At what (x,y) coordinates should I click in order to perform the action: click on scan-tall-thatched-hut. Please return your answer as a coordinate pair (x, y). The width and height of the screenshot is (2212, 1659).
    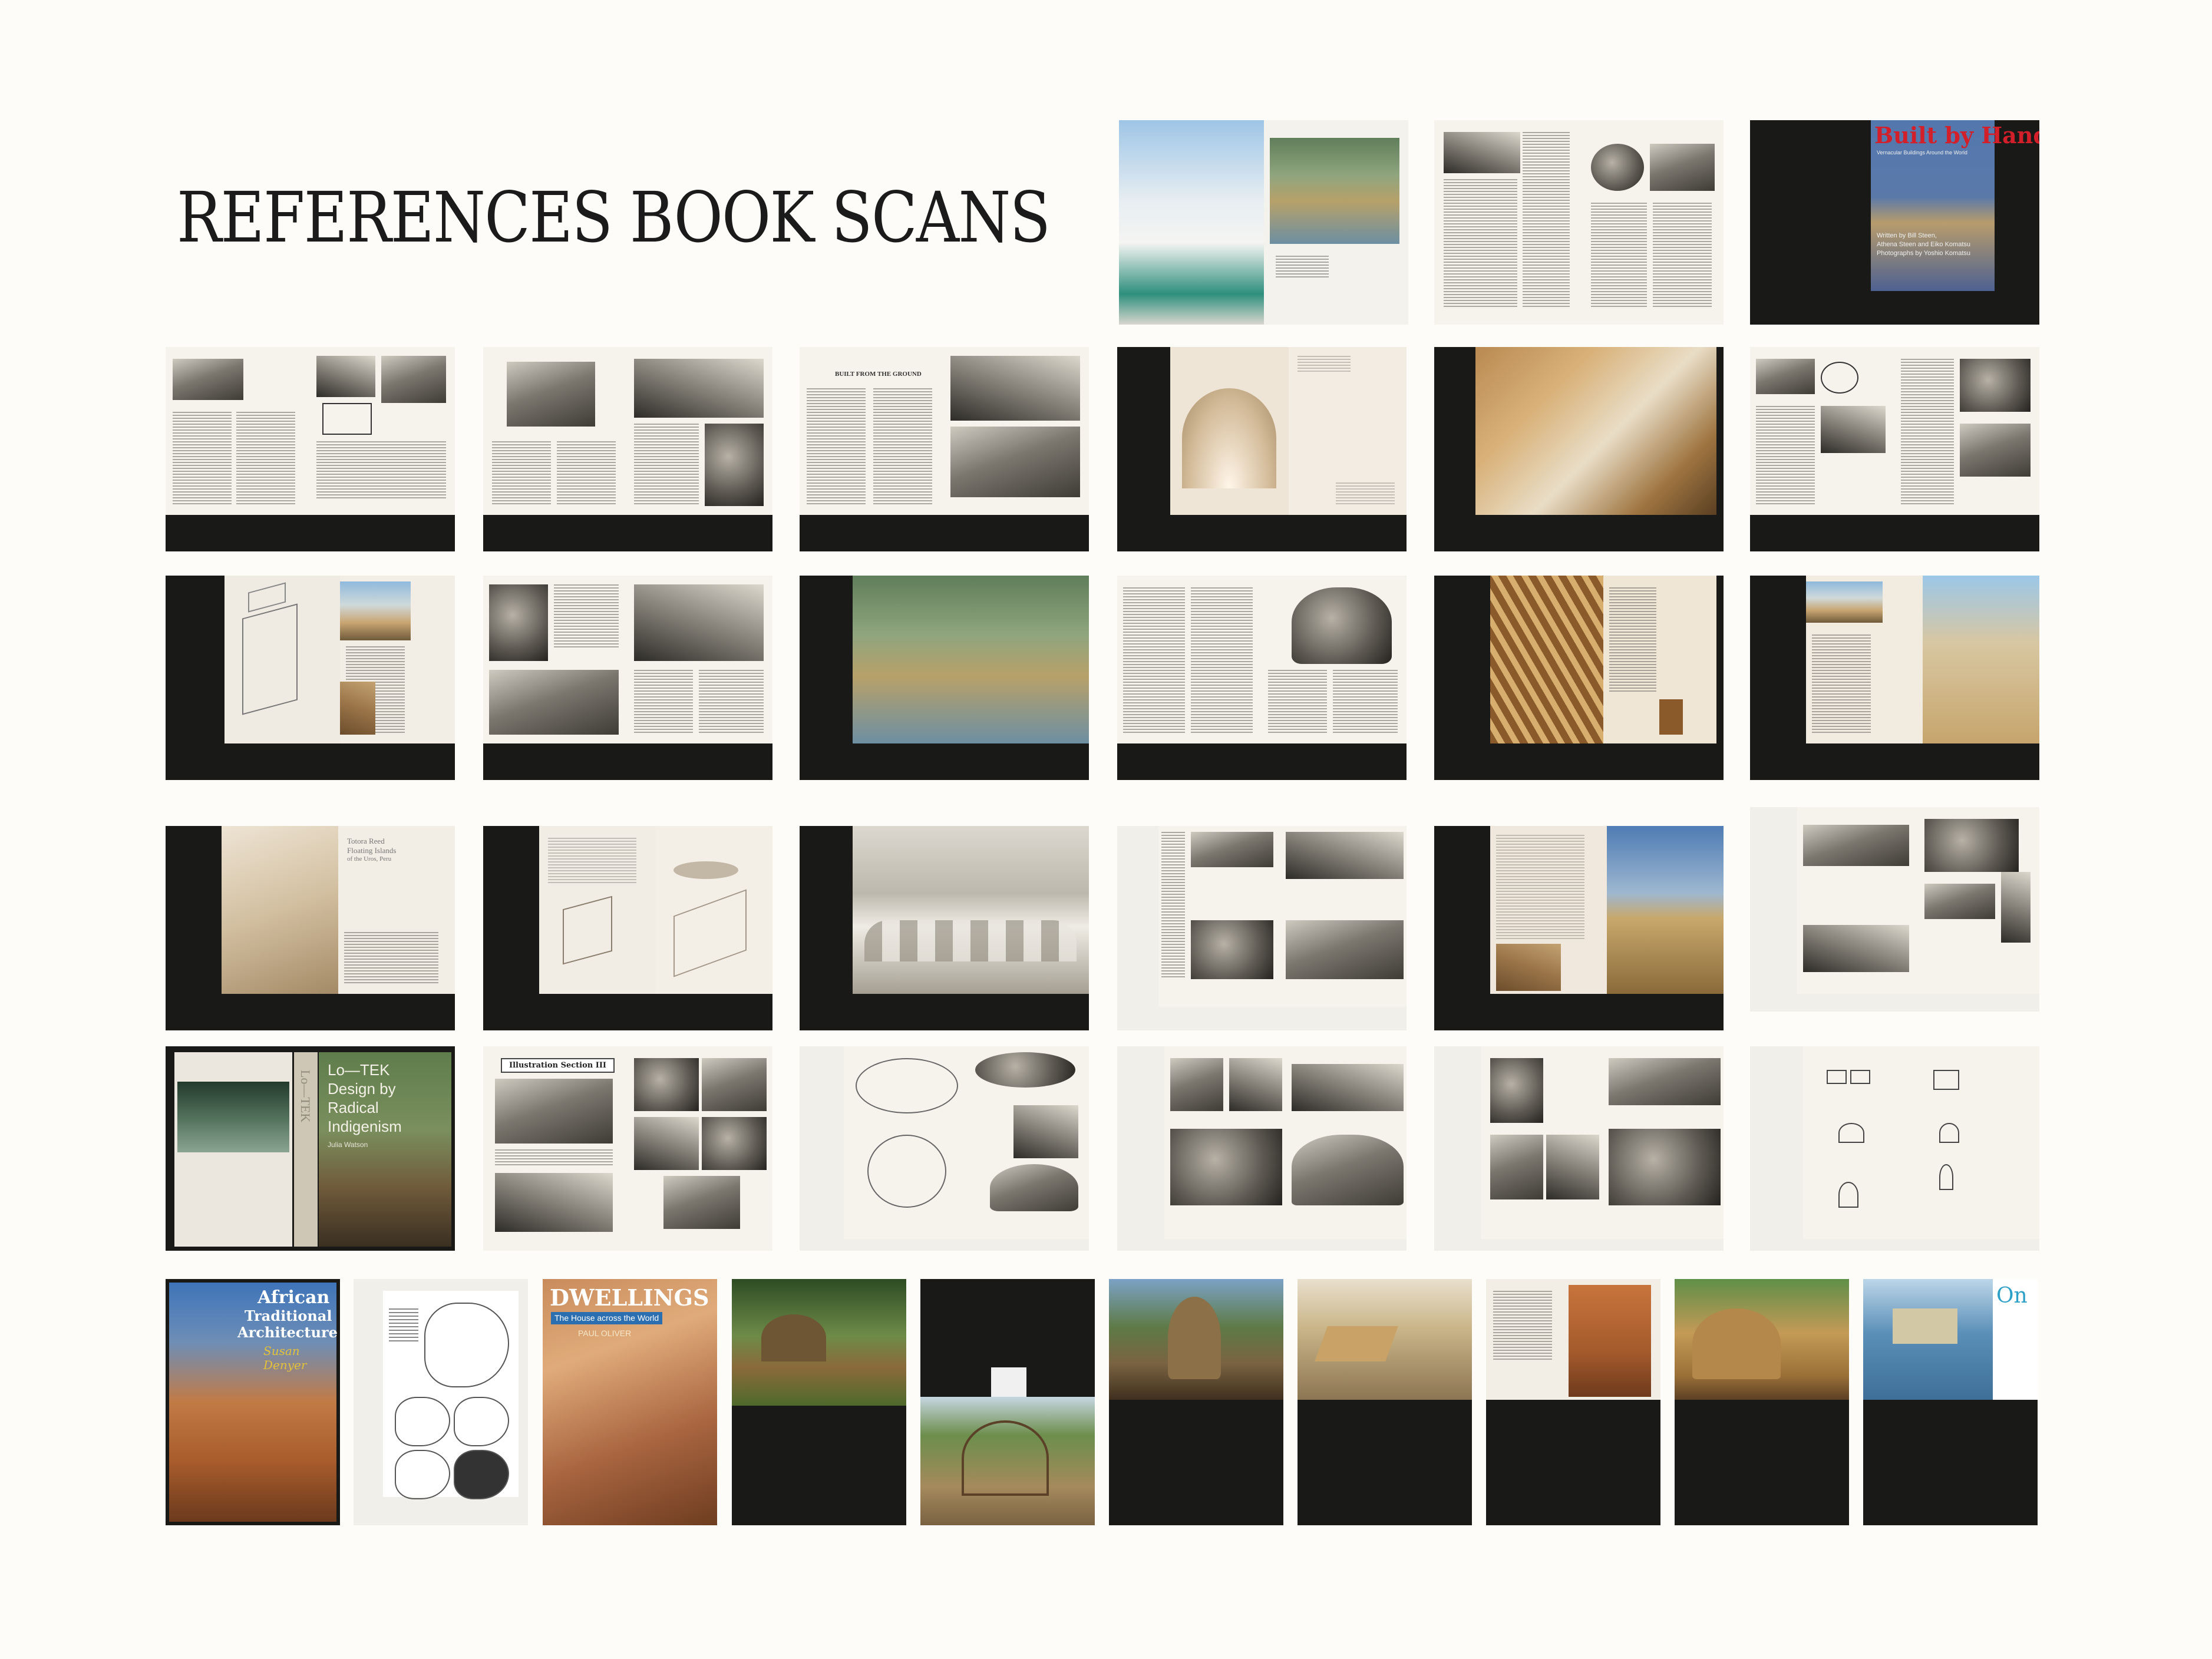
    Looking at the image, I should click on (1196, 1402).